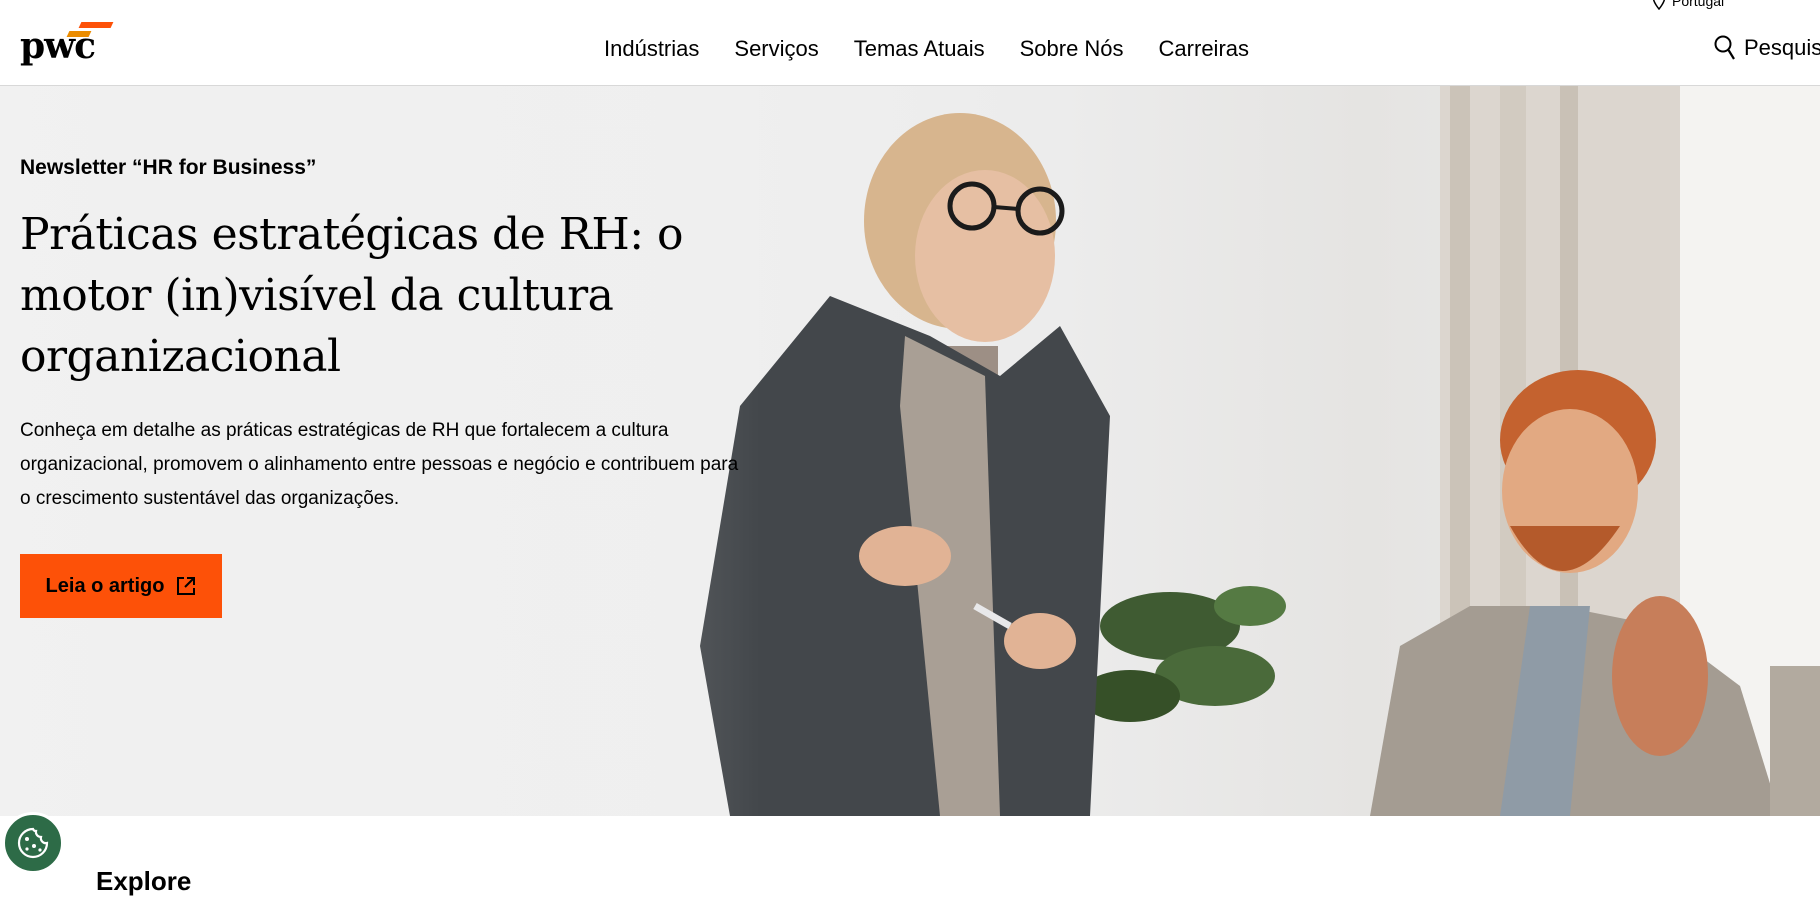 The width and height of the screenshot is (1820, 897). Describe the element at coordinates (144, 881) in the screenshot. I see `section-heading: Explore` at that location.